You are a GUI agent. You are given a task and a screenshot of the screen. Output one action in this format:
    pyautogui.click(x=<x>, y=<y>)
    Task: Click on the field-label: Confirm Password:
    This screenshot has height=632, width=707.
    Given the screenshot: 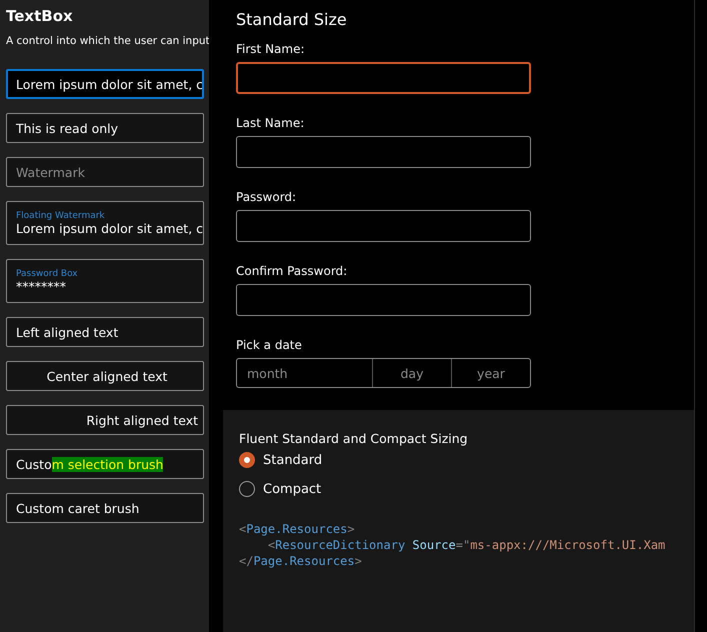 What is the action you would take?
    pyautogui.click(x=292, y=271)
    